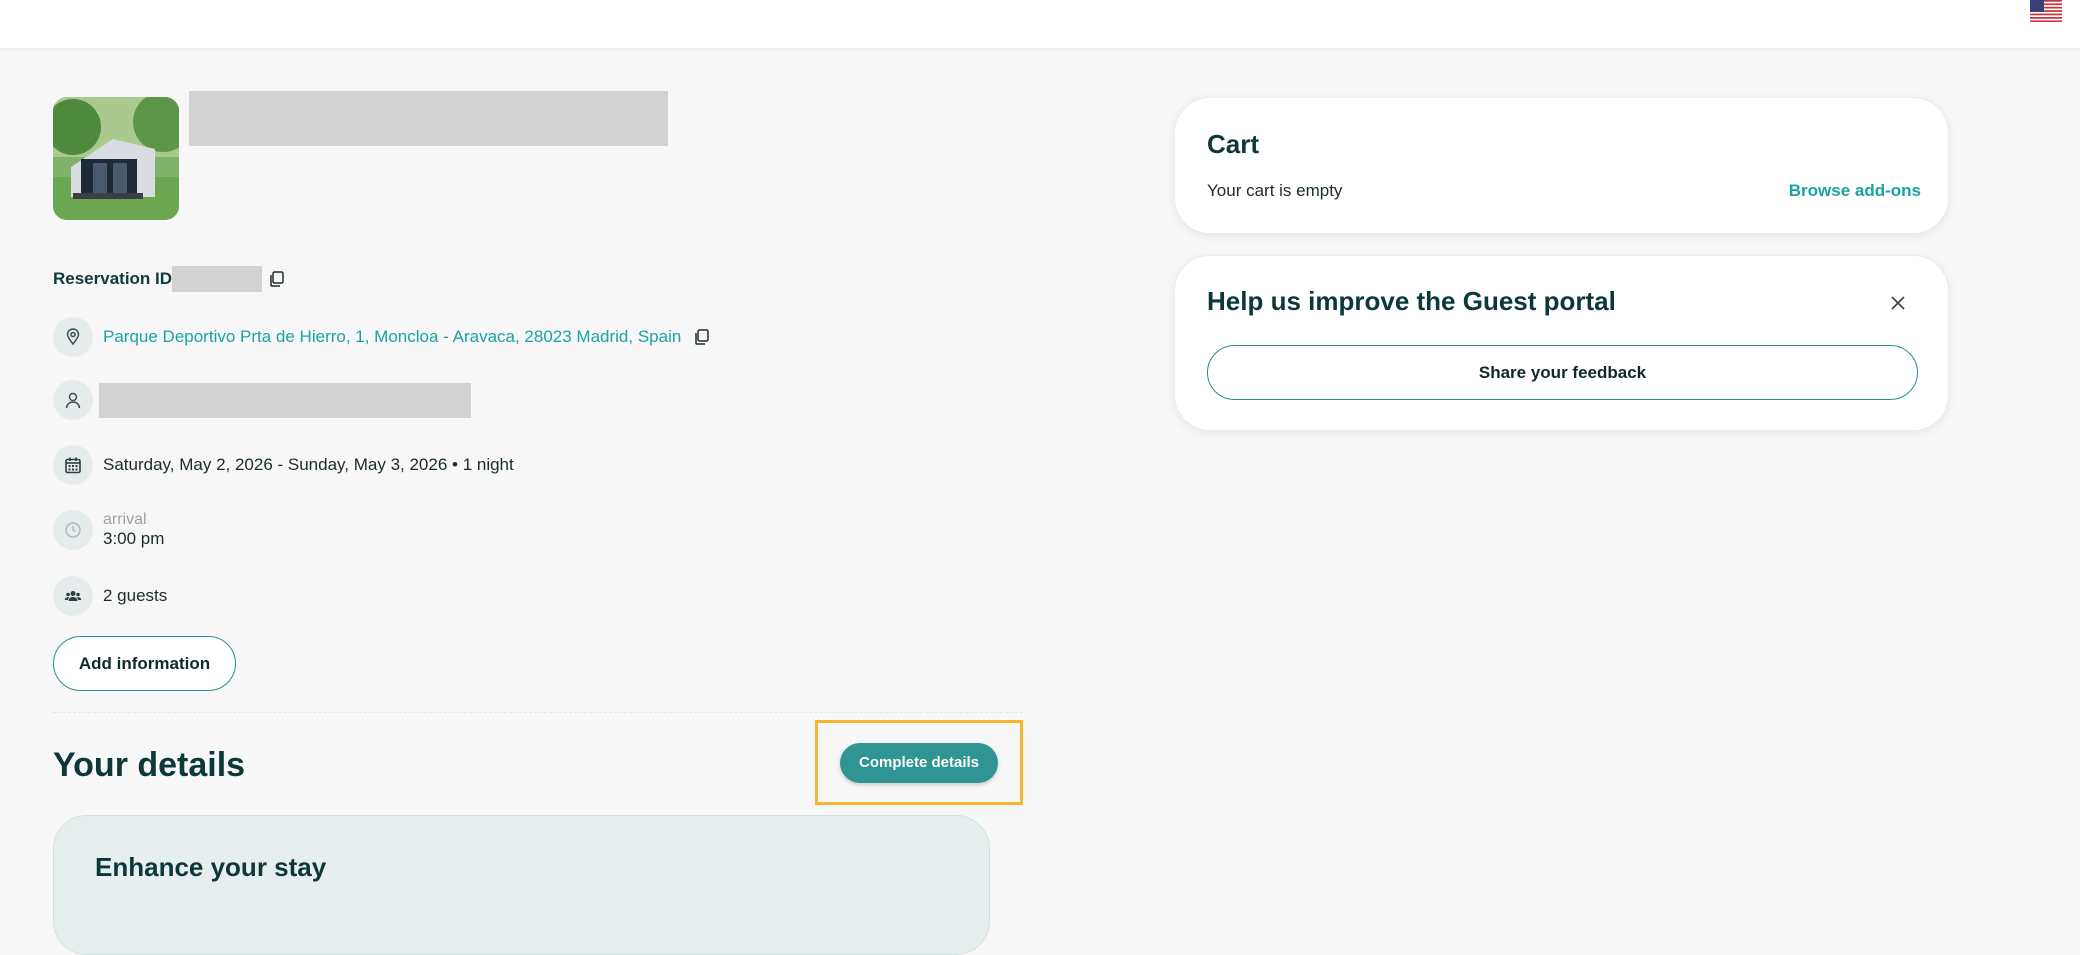 This screenshot has height=955, width=2080. Describe the element at coordinates (1275, 190) in the screenshot. I see `cart-empty-text: Your cart is empty` at that location.